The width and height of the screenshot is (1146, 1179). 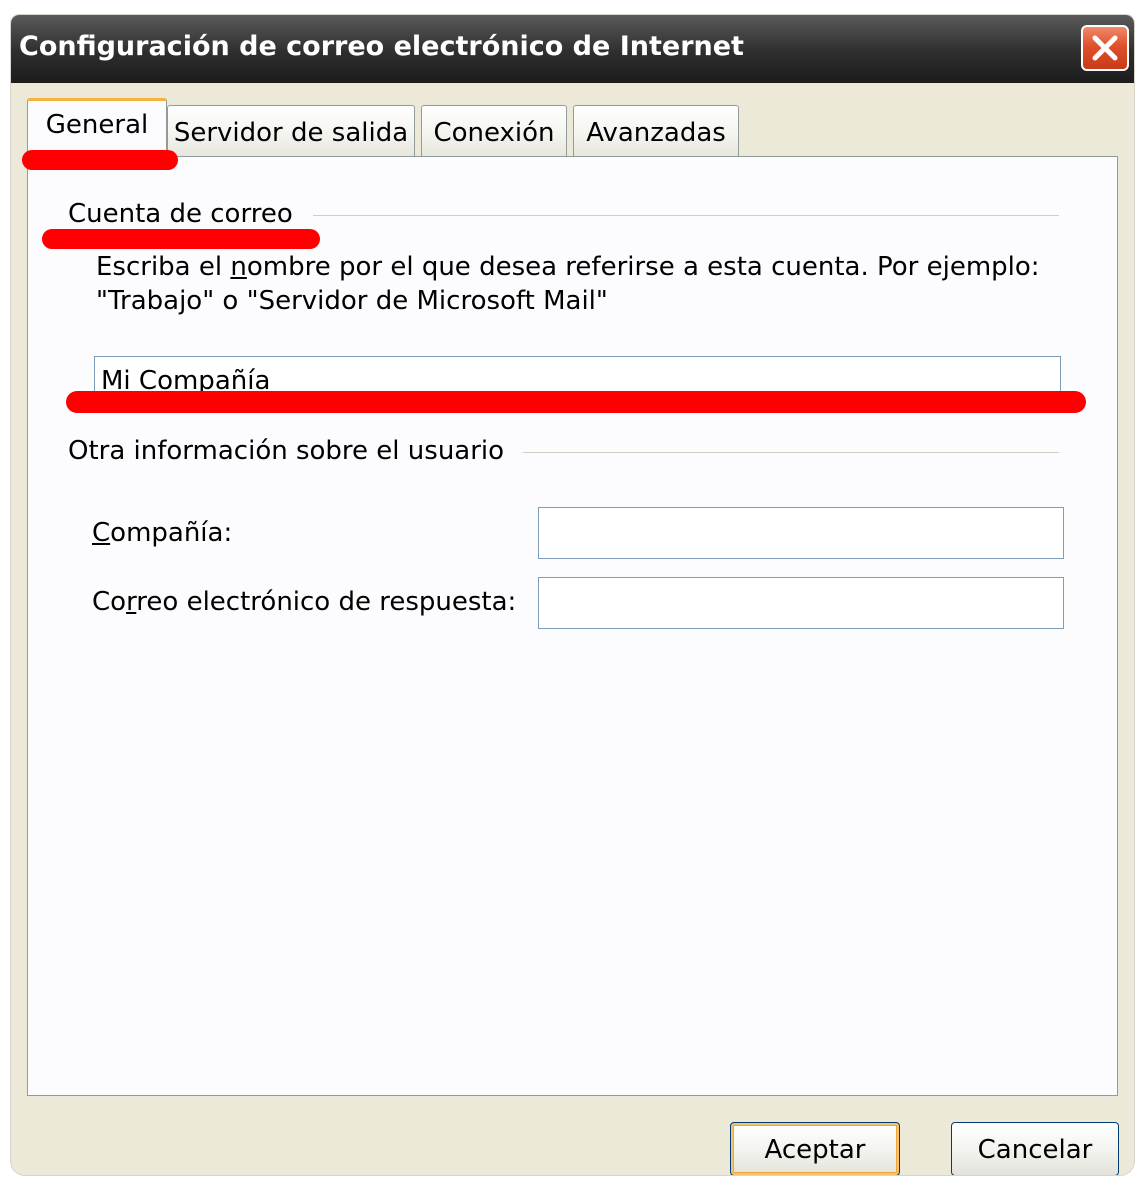 What do you see at coordinates (291, 131) in the screenshot?
I see `tab-servidor-de-salida: Servidor de salida` at bounding box center [291, 131].